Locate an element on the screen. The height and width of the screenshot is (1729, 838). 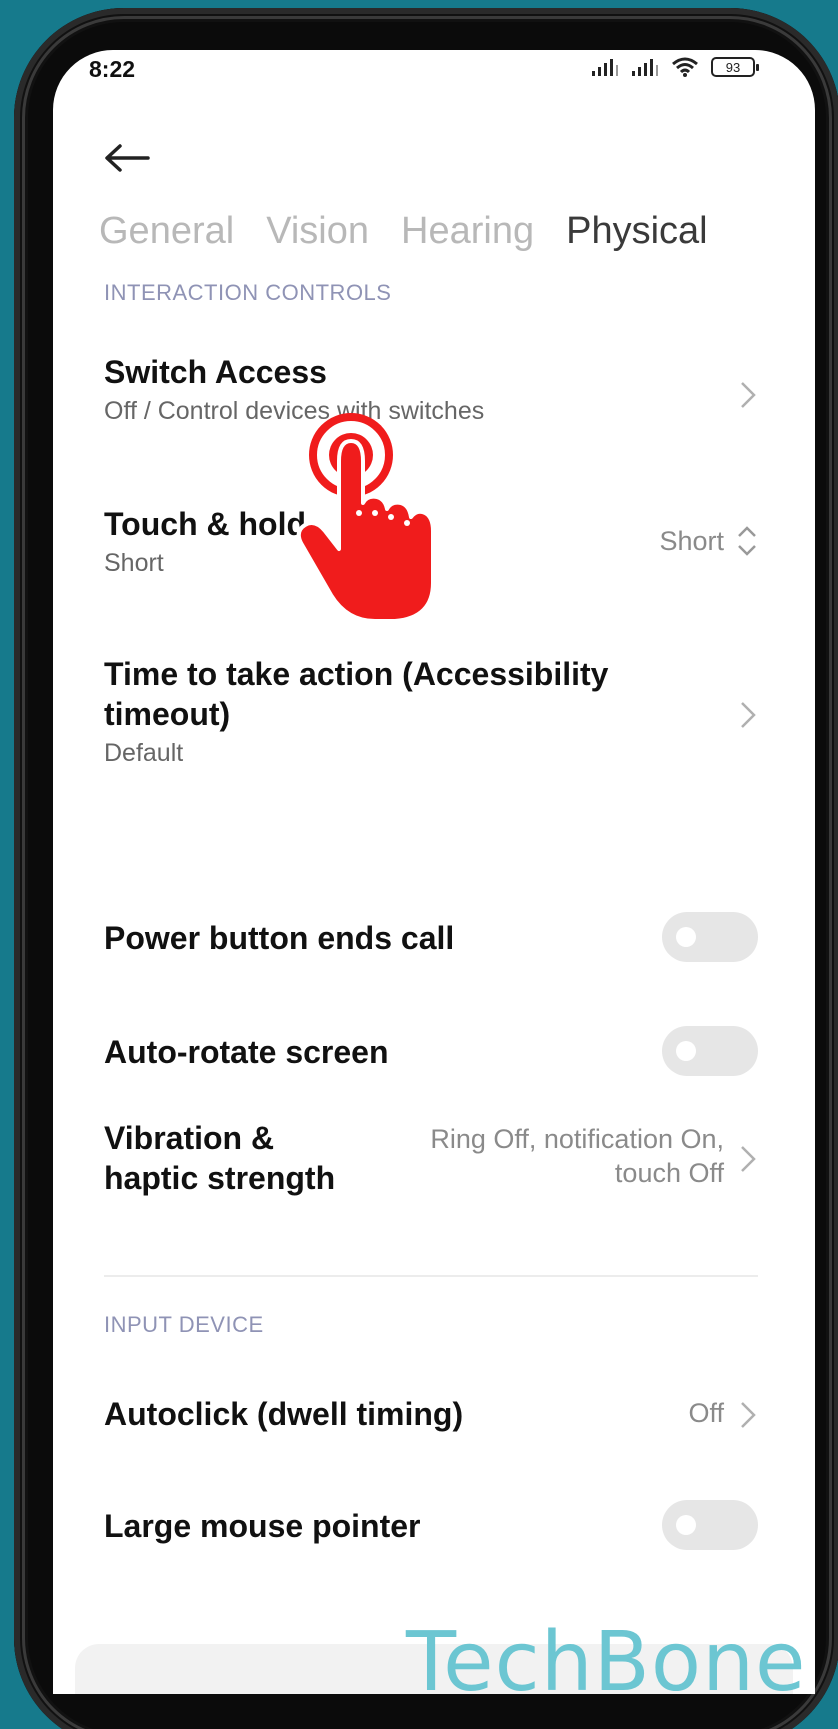
status-icons: 93 is located at coordinates (675, 67).